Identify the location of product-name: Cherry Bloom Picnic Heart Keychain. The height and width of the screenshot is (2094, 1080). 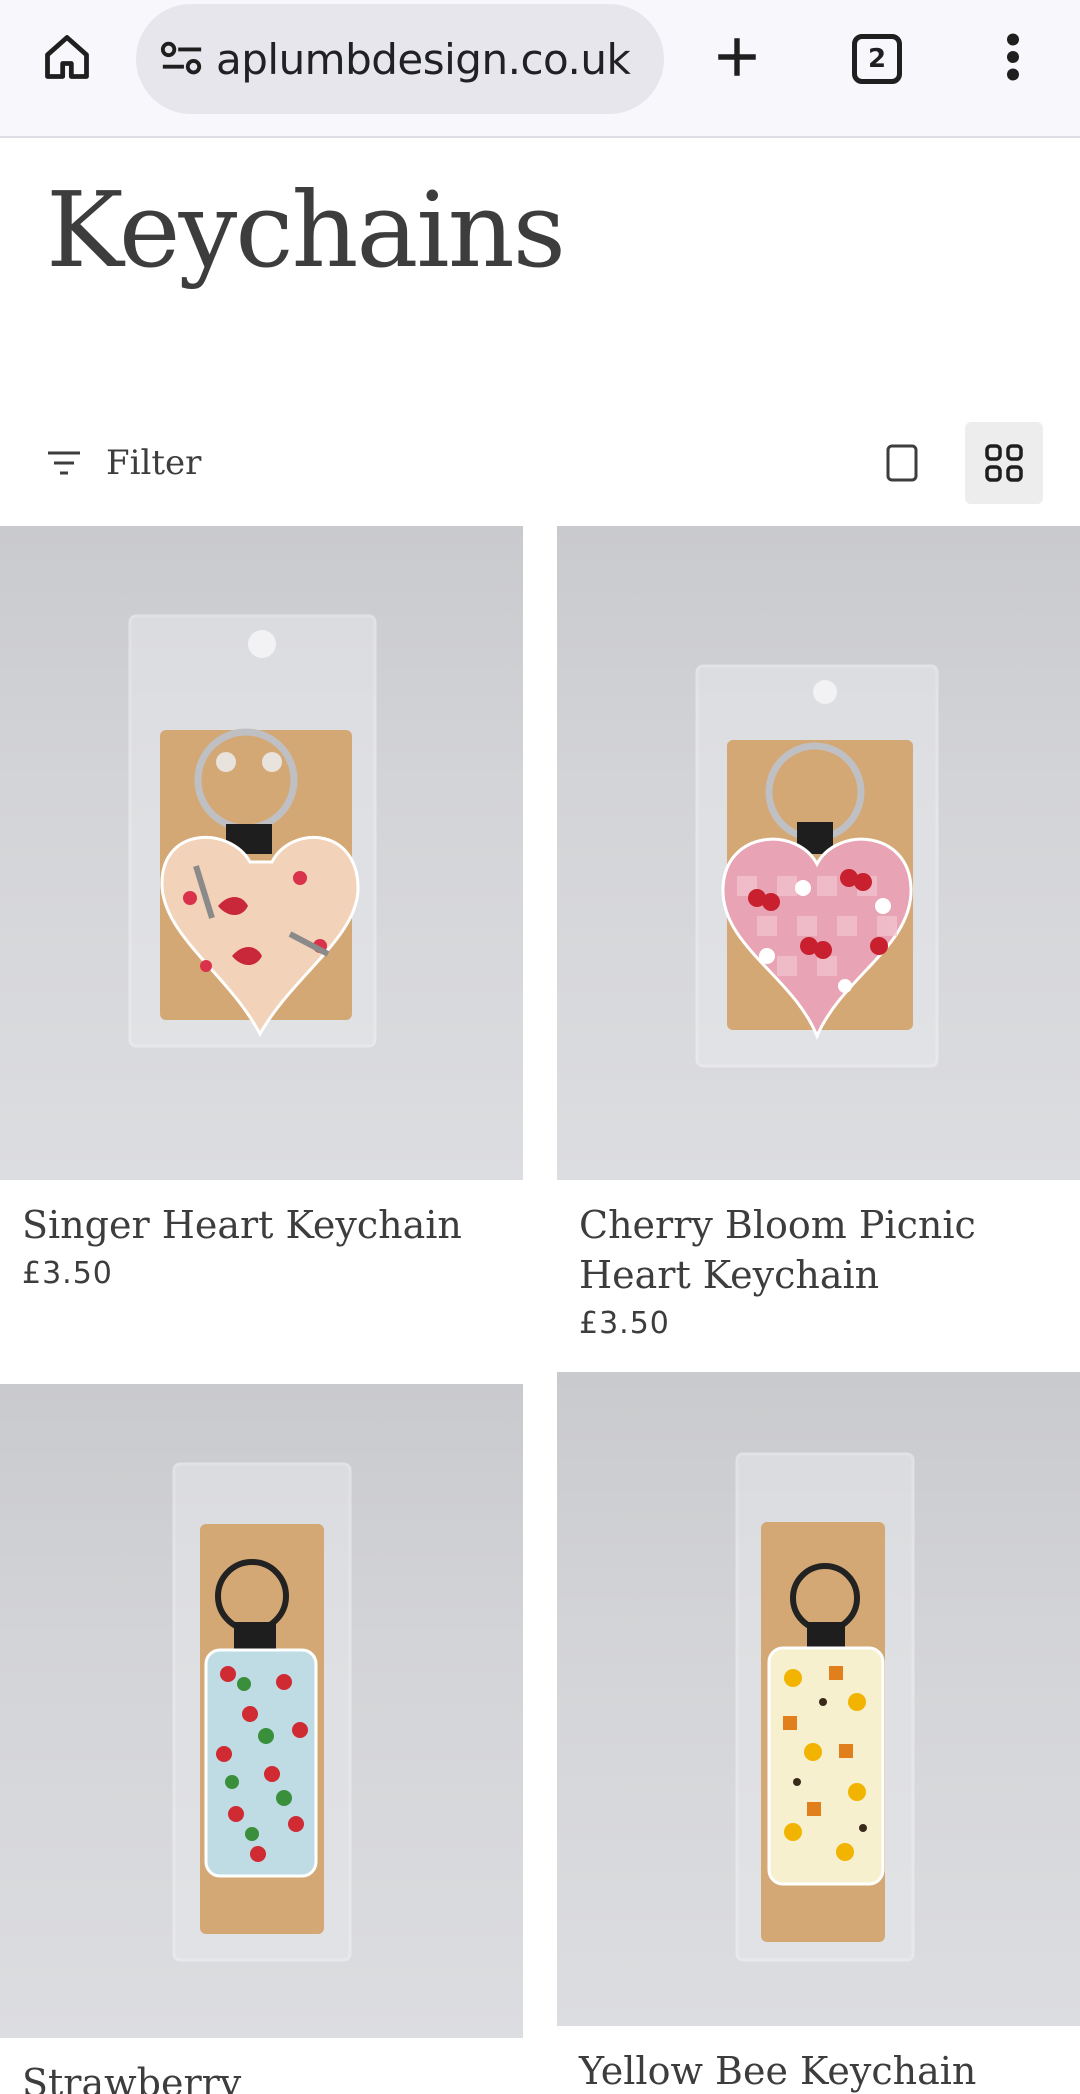
(818, 1240).